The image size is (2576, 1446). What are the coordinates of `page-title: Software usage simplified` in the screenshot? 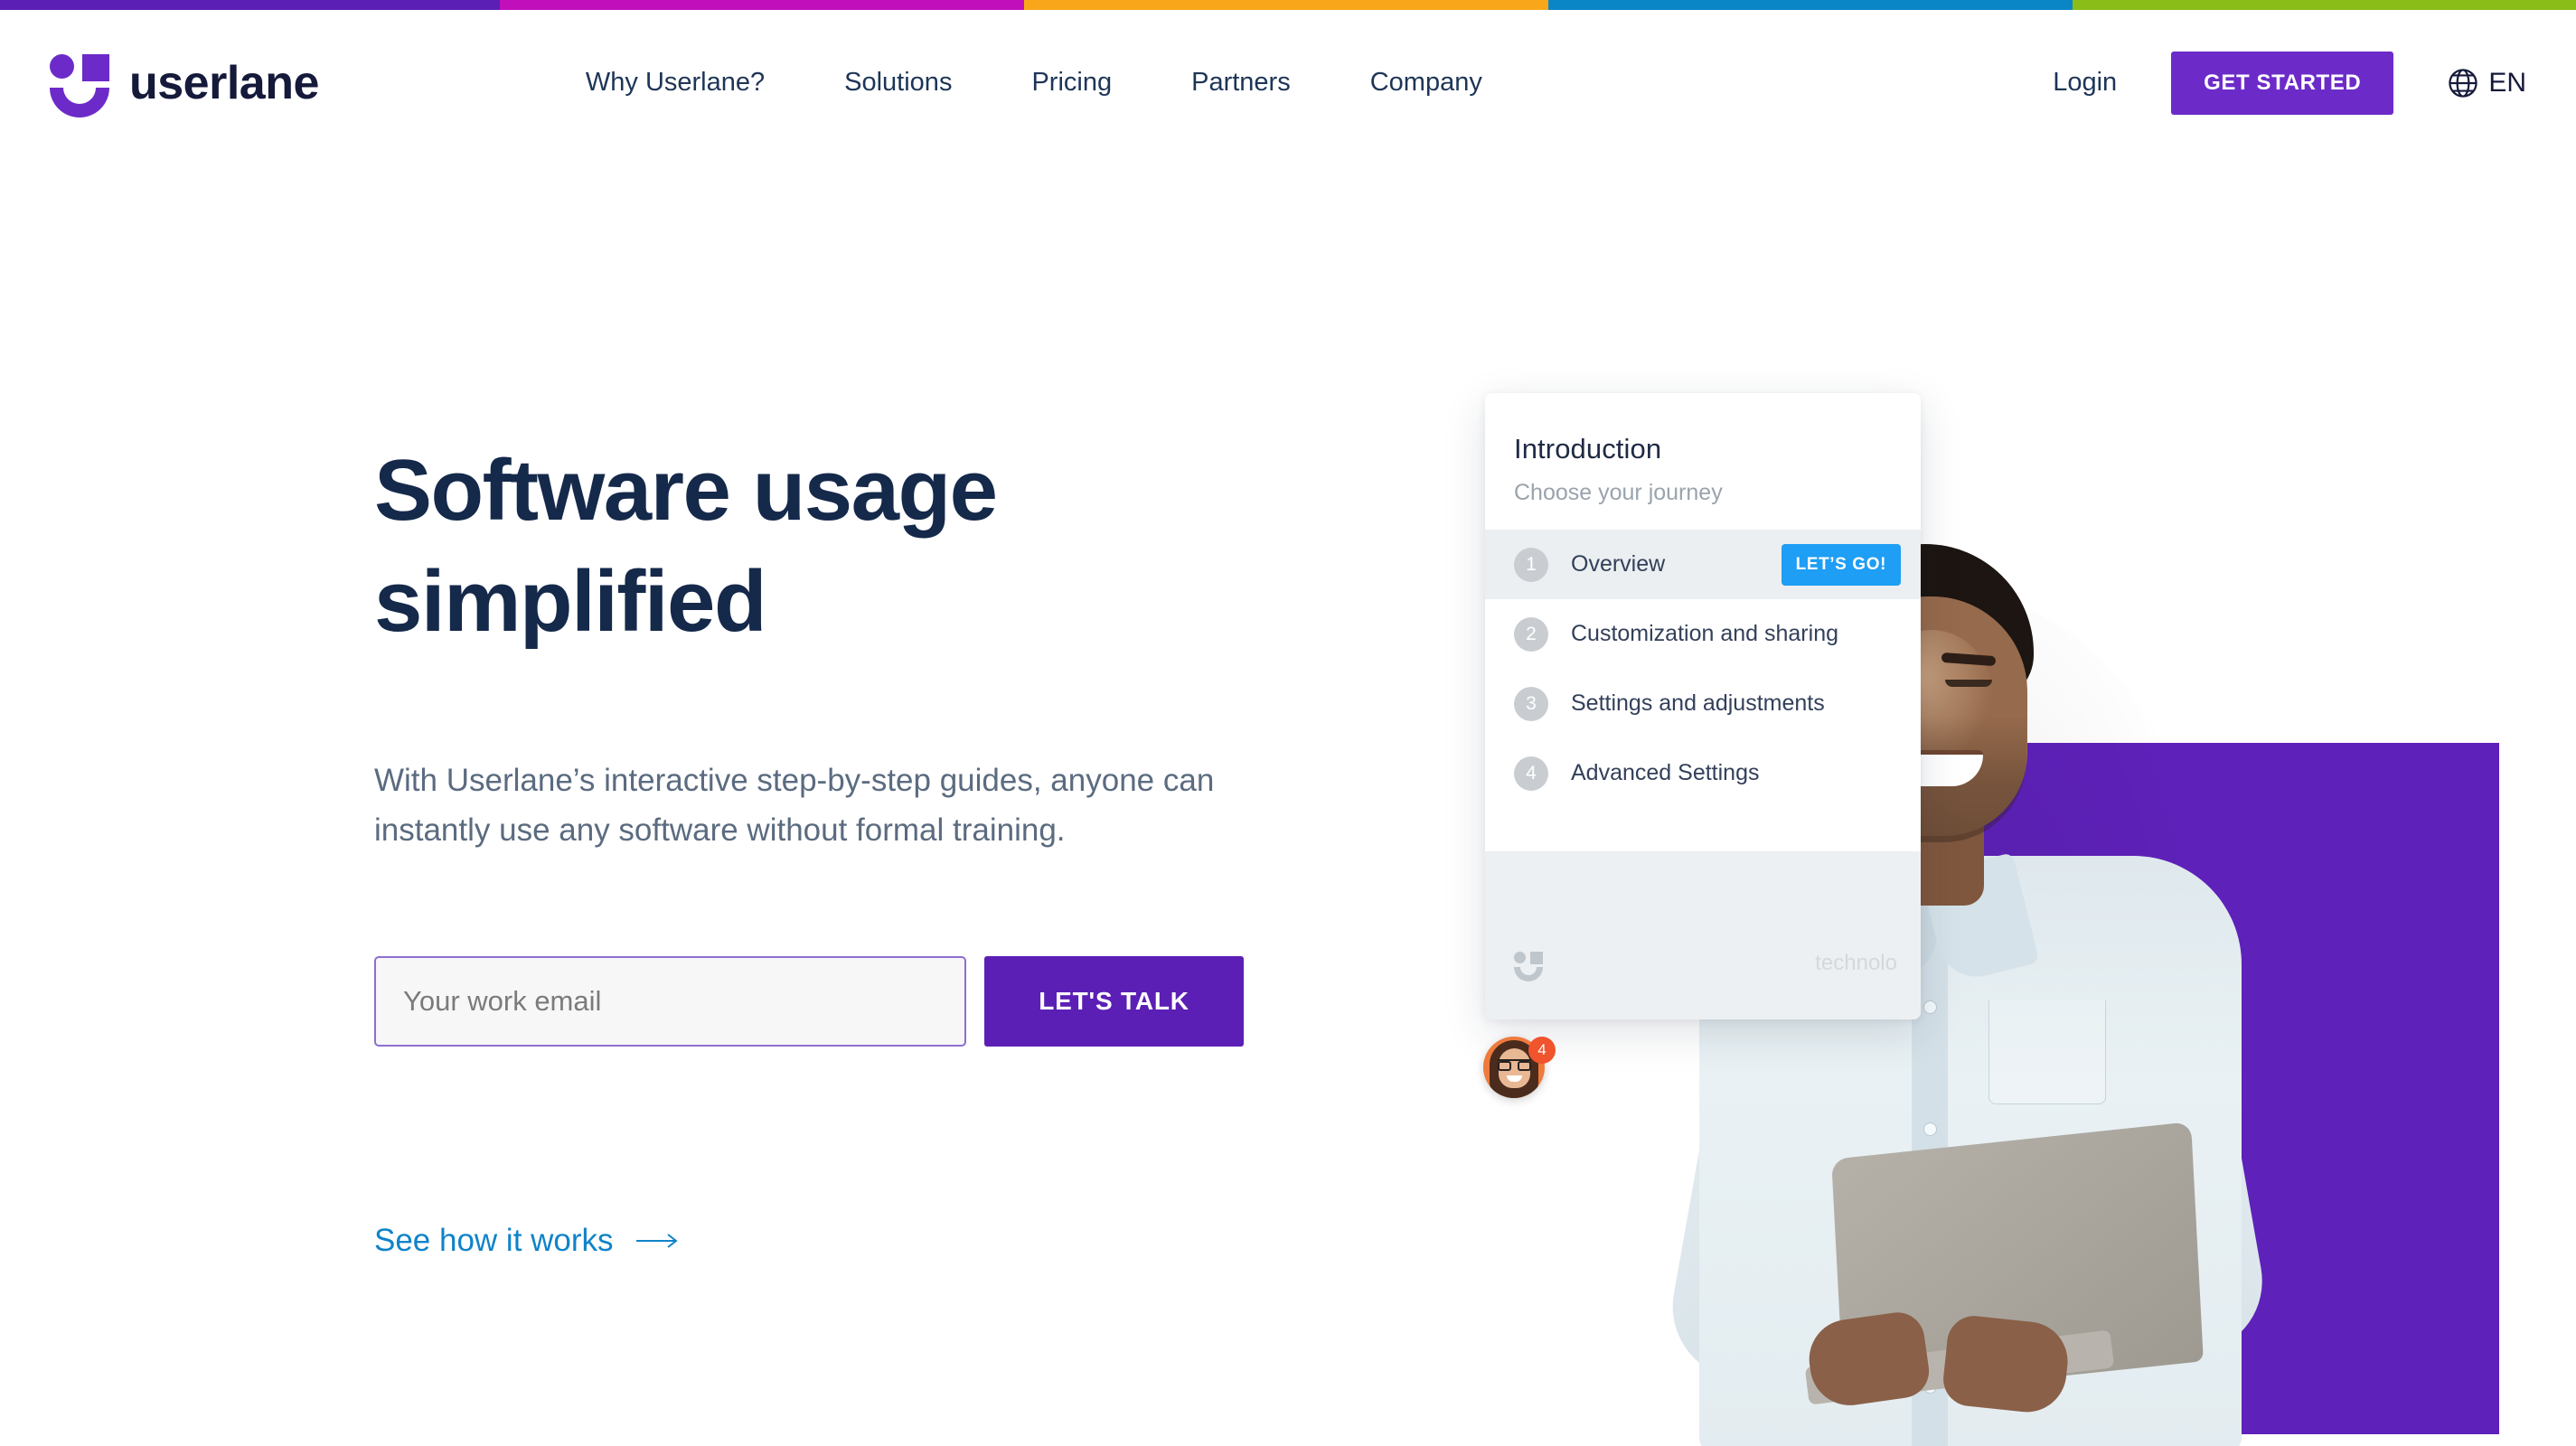 It's located at (871, 547).